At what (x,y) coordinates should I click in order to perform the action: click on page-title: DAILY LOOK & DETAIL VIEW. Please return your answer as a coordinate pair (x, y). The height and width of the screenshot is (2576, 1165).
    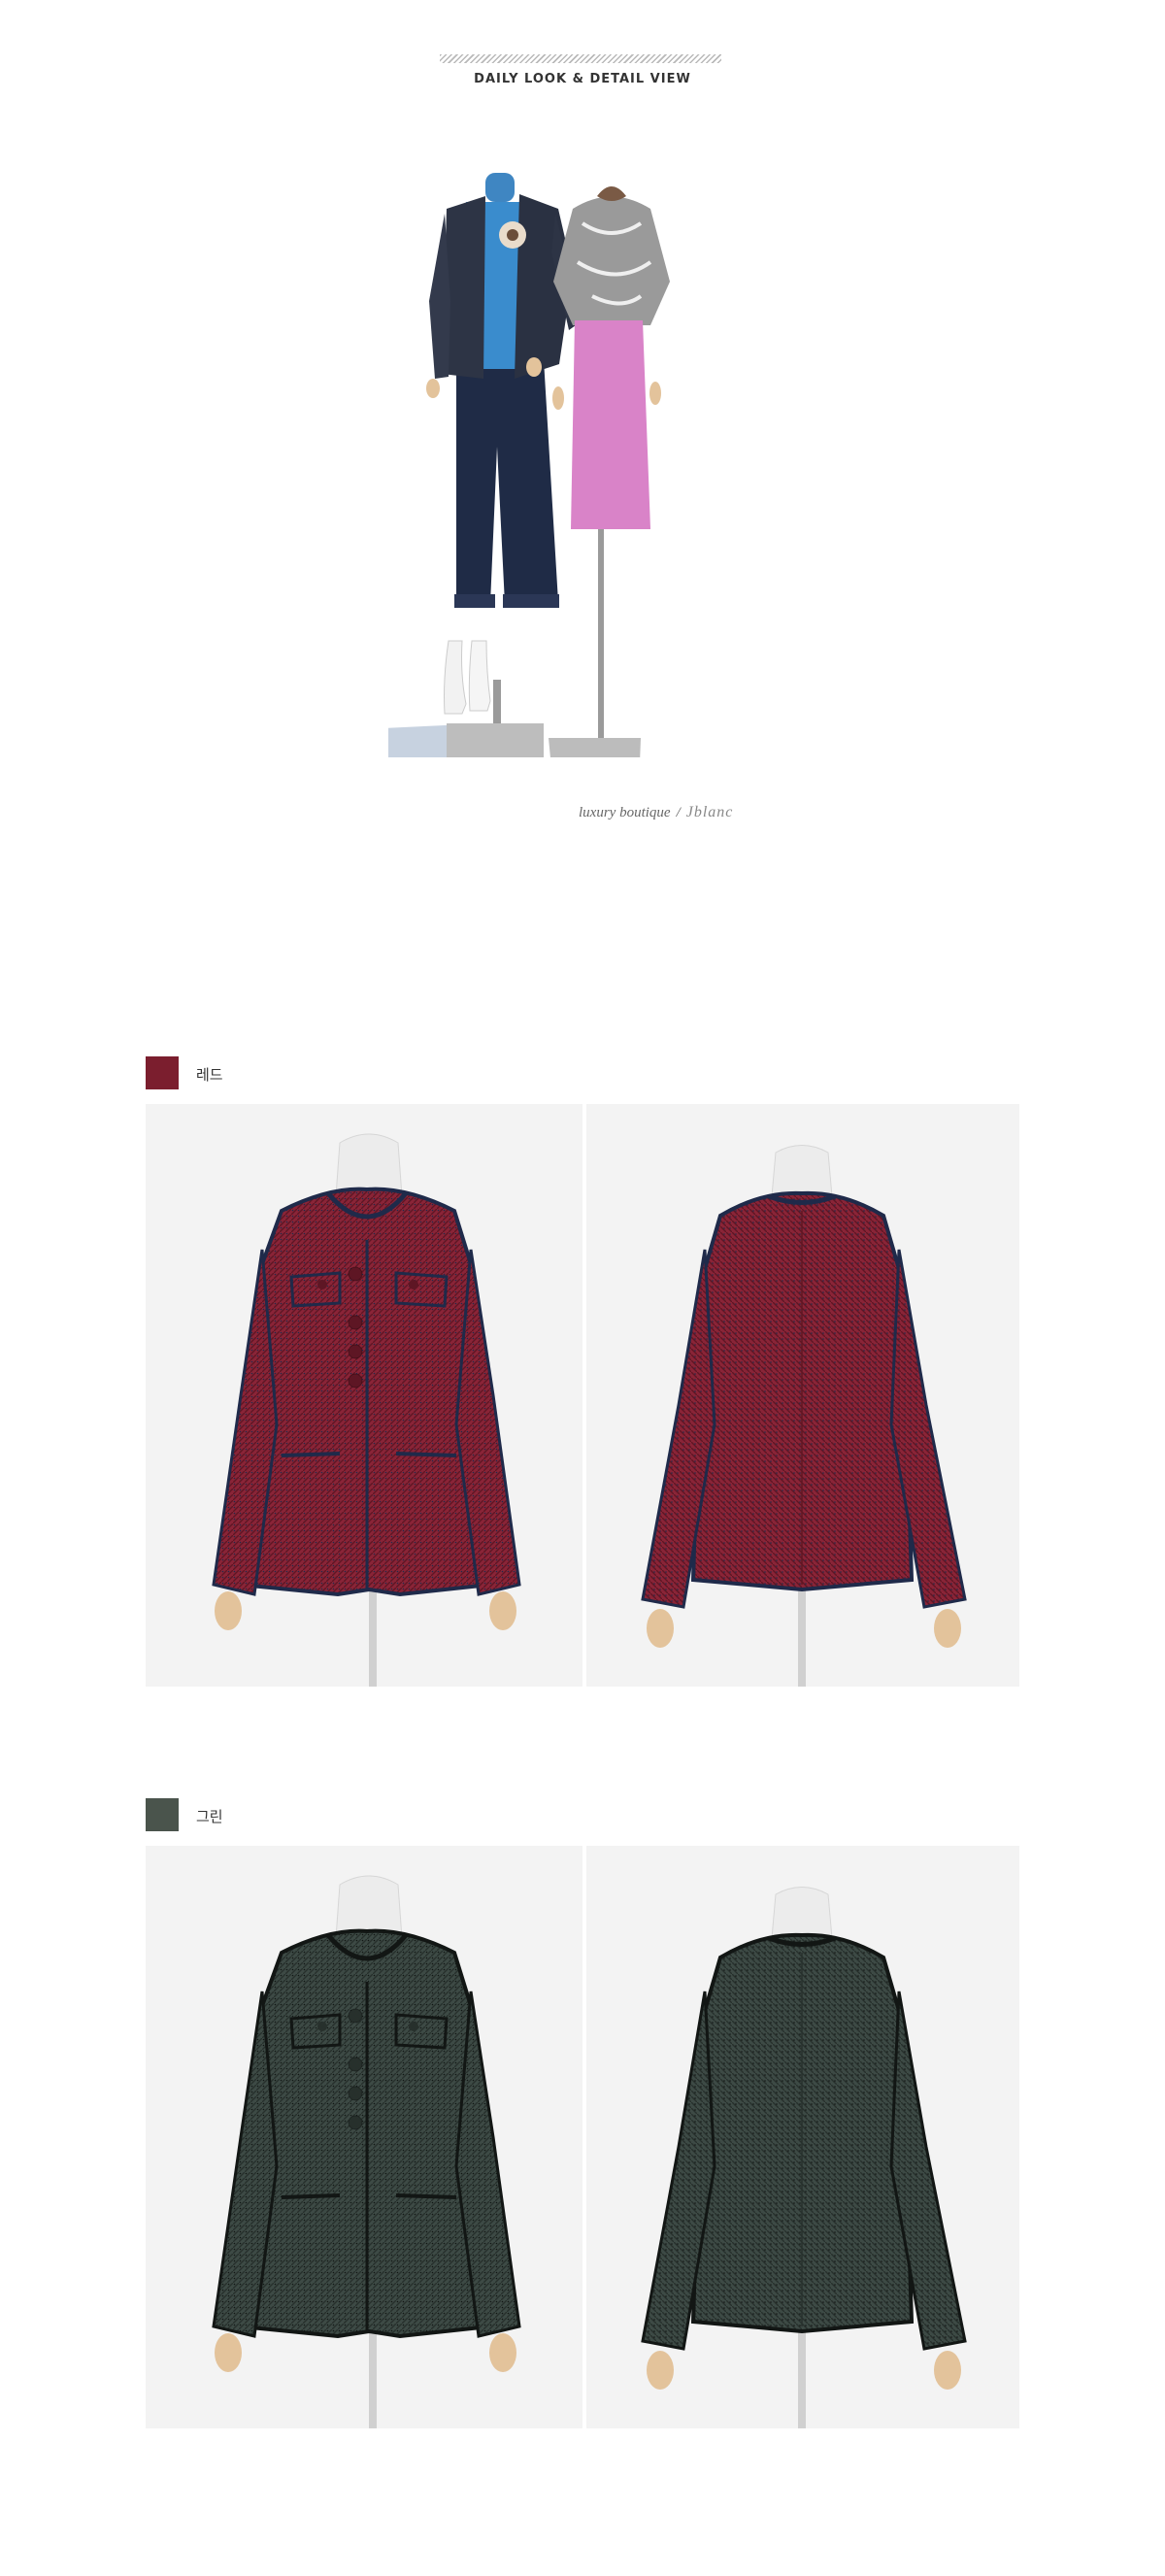
    Looking at the image, I should click on (582, 79).